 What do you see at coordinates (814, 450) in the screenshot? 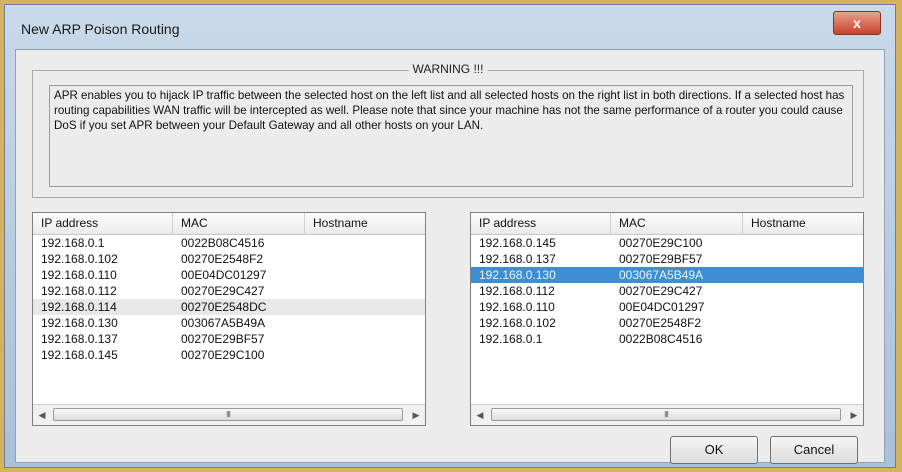
I see `cancel-button: Cancel` at bounding box center [814, 450].